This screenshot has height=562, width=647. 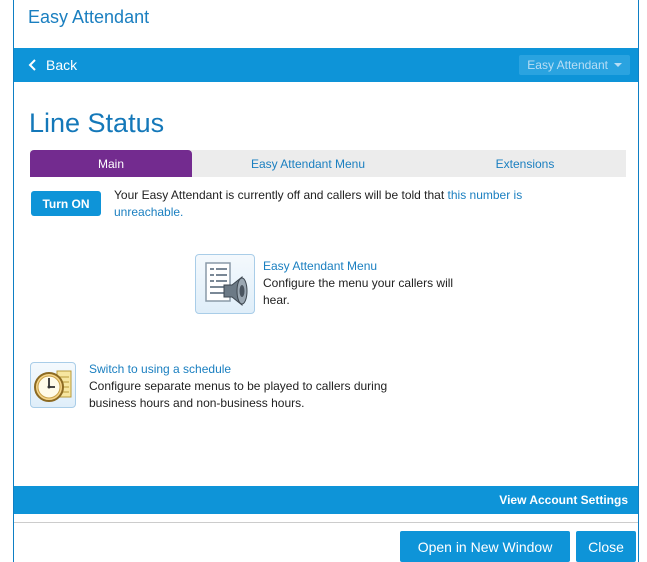 What do you see at coordinates (606, 546) in the screenshot?
I see `close-button: Close` at bounding box center [606, 546].